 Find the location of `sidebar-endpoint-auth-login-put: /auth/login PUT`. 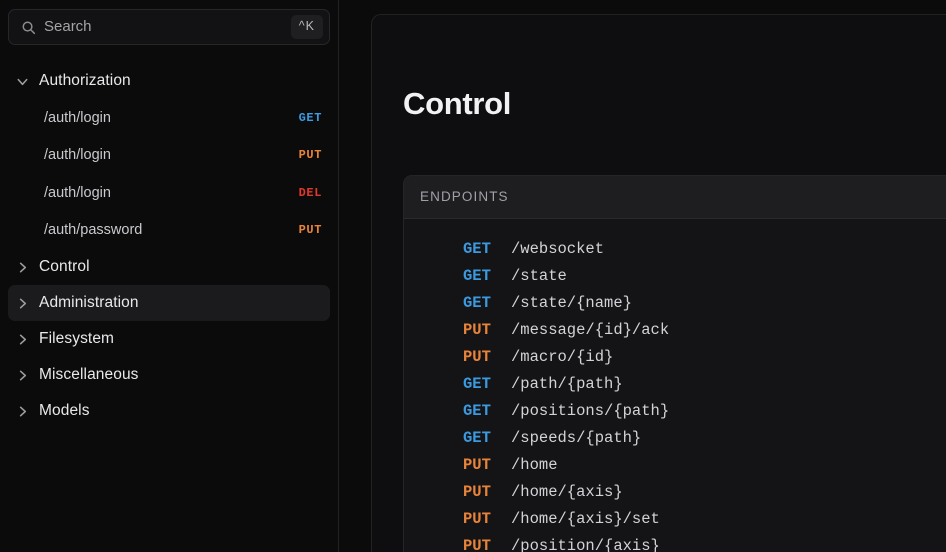

sidebar-endpoint-auth-login-put: /auth/login PUT is located at coordinates (169, 156).